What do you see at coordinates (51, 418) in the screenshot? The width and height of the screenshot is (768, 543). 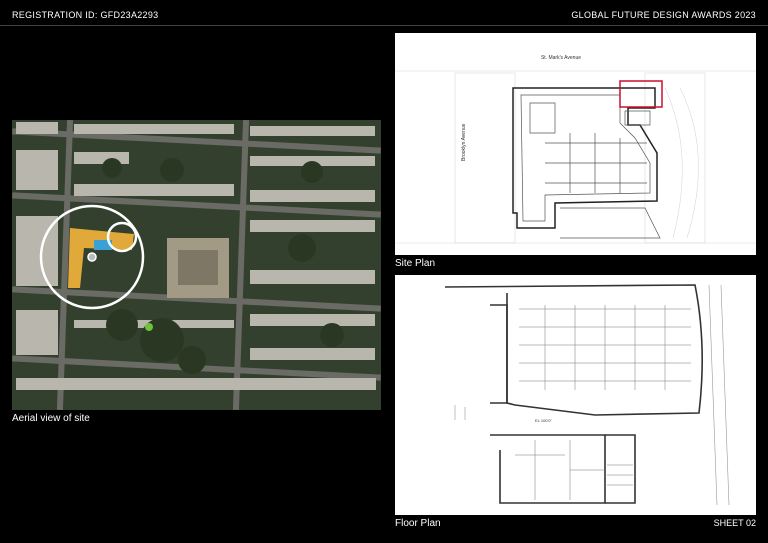 I see `aerial-caption: Aerial view of site` at bounding box center [51, 418].